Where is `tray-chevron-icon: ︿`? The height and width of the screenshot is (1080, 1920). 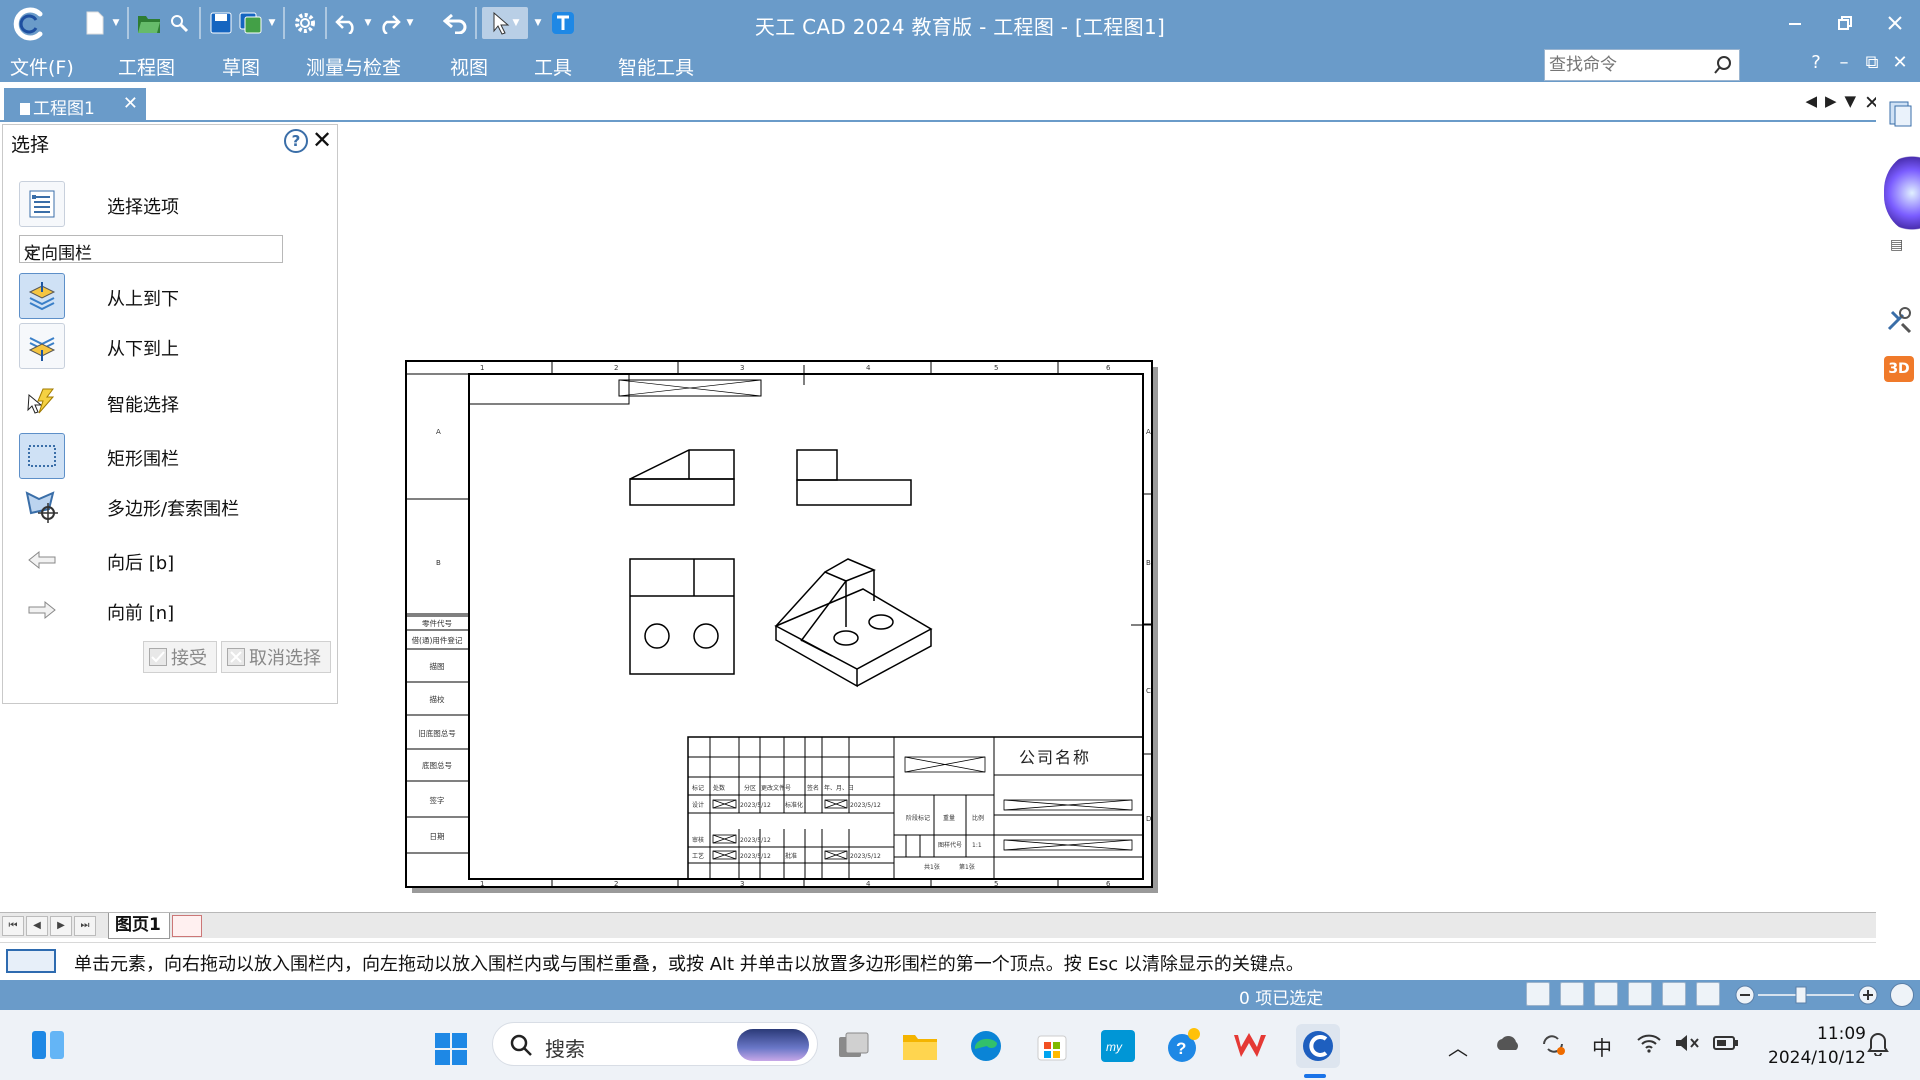
tray-chevron-icon: ︿ is located at coordinates (1458, 1046).